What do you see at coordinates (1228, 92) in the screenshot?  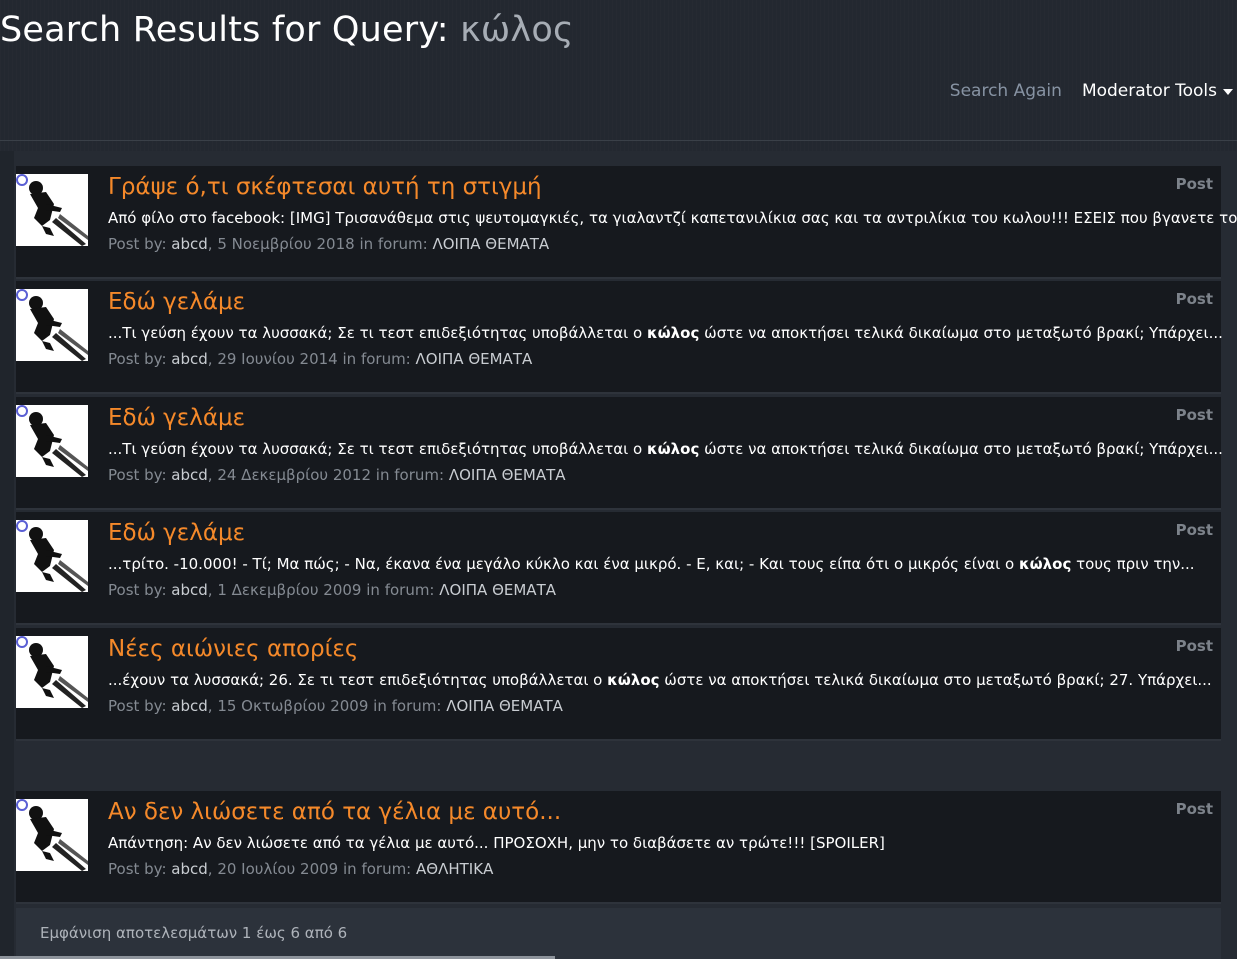 I see `caret-down-icon` at bounding box center [1228, 92].